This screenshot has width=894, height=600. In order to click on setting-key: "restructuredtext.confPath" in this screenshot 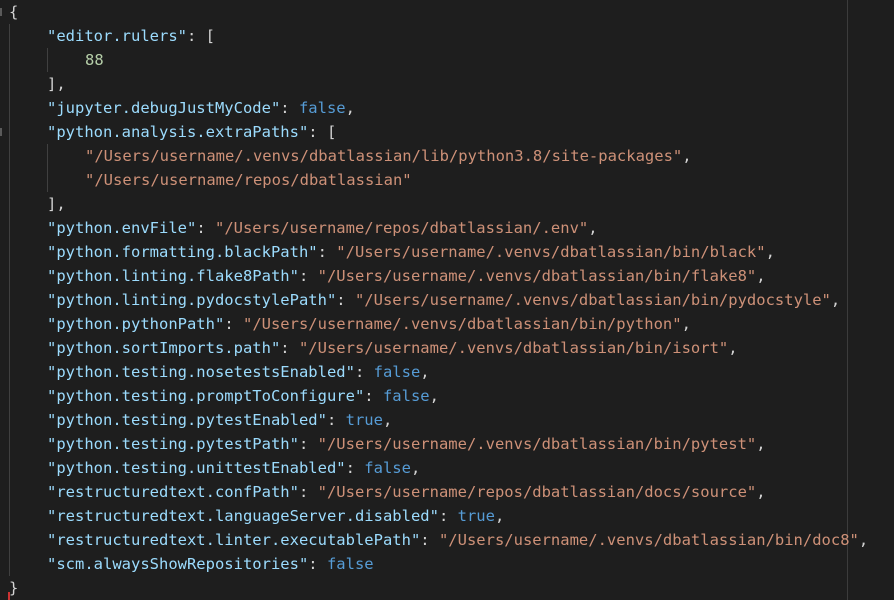, I will do `click(173, 492)`.